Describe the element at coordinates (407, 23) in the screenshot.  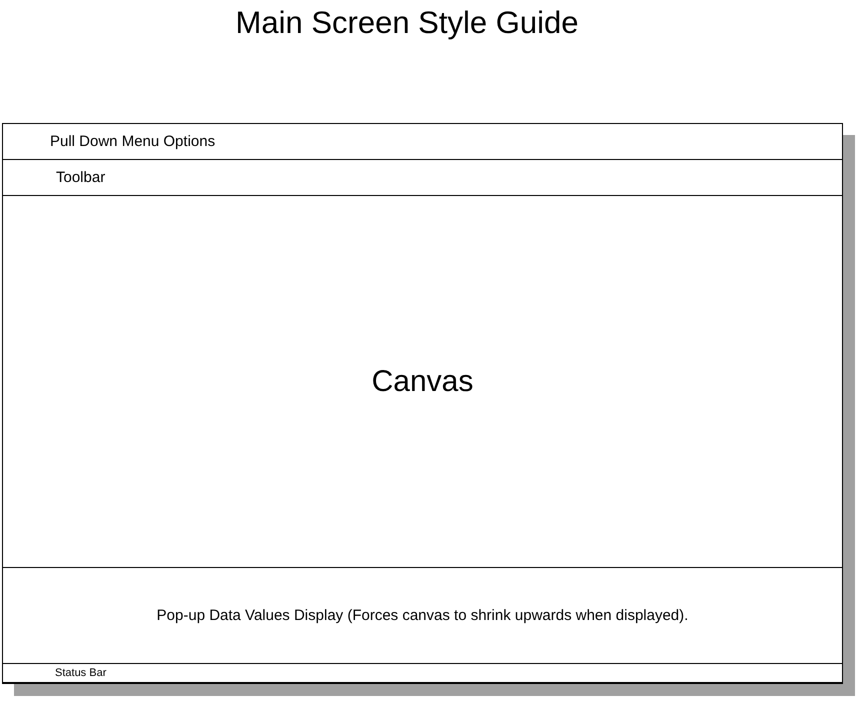
I see `page-title: Main Screen Style Guide` at that location.